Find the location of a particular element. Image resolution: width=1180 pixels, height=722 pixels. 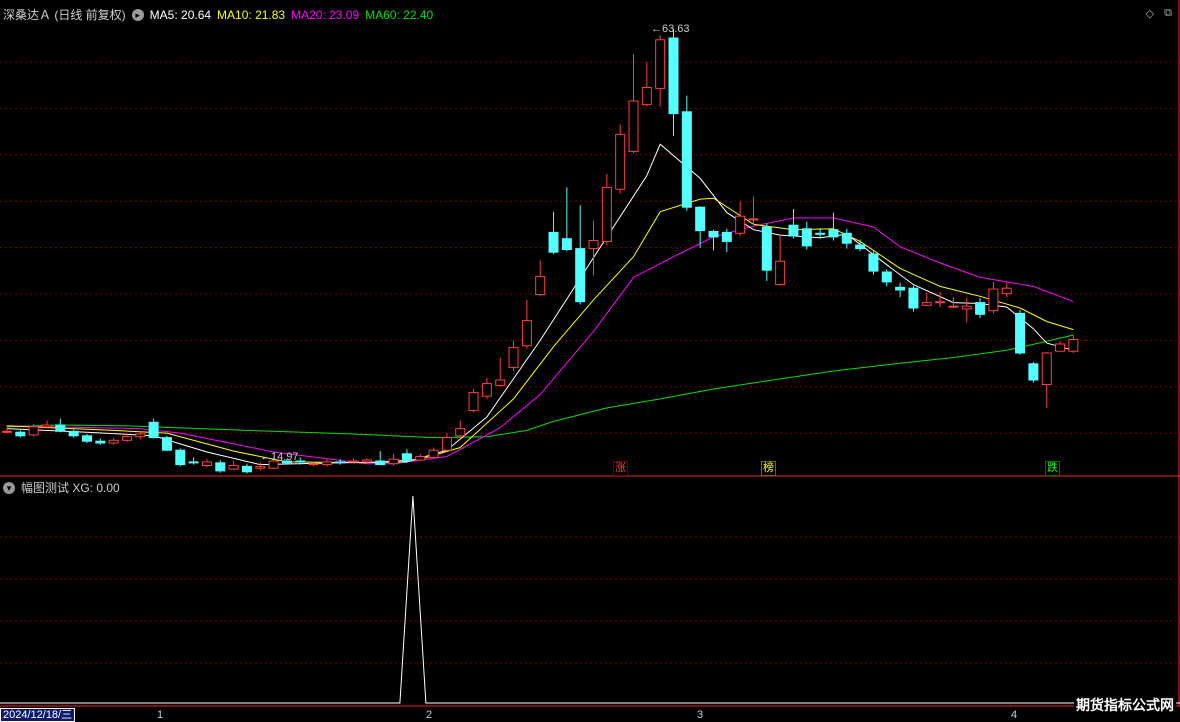

restore-icon: ⧉ is located at coordinates (1168, 13).